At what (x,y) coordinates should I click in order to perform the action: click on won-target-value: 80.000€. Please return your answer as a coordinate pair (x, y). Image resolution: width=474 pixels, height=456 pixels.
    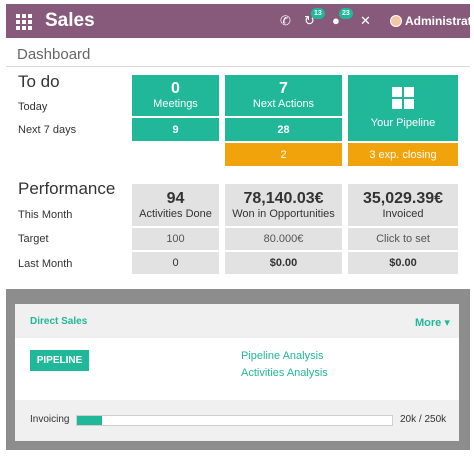
    Looking at the image, I should click on (283, 239).